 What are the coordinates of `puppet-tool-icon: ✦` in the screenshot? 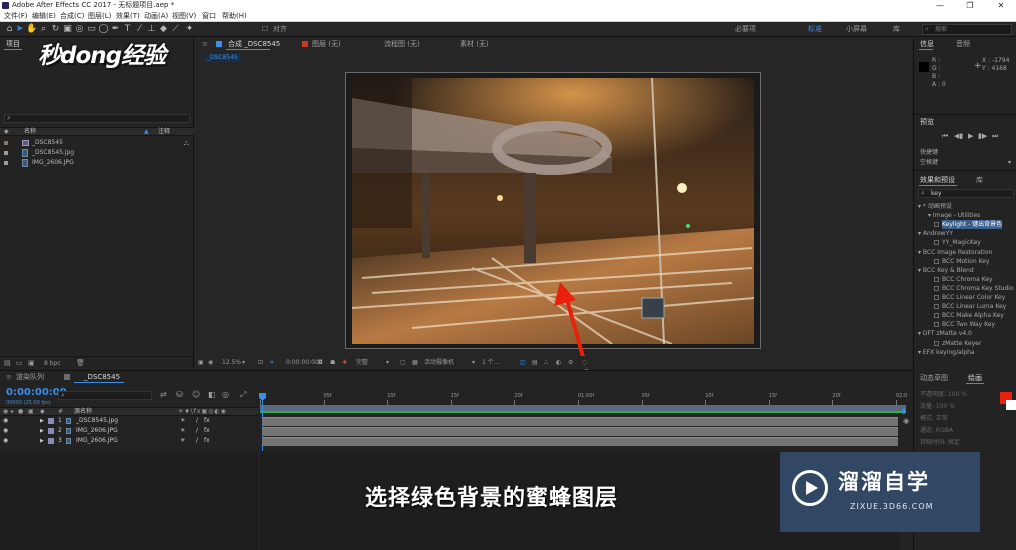 It's located at (189, 29).